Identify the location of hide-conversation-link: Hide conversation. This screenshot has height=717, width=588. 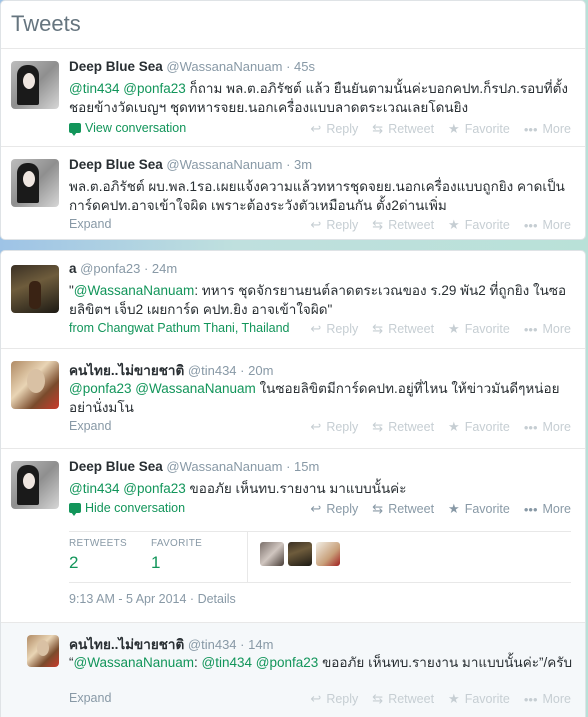
(127, 508).